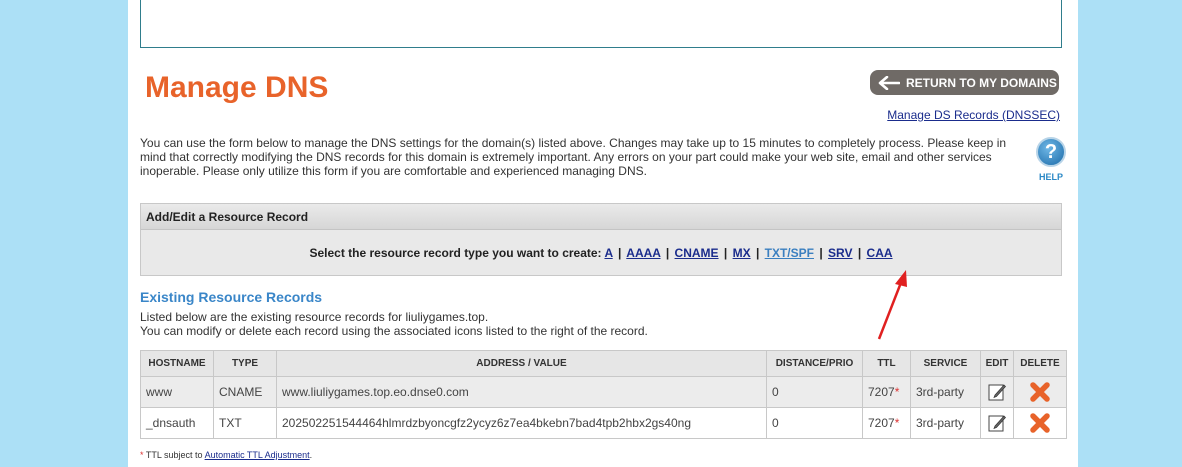 This screenshot has width=1182, height=467. I want to click on record-type-cname-link: CNAME, so click(697, 253).